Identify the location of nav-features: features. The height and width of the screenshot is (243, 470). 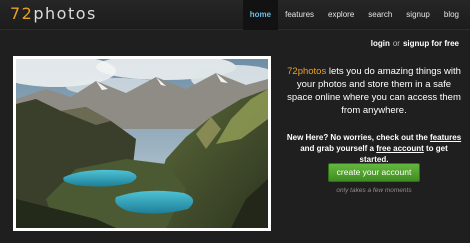
(299, 15).